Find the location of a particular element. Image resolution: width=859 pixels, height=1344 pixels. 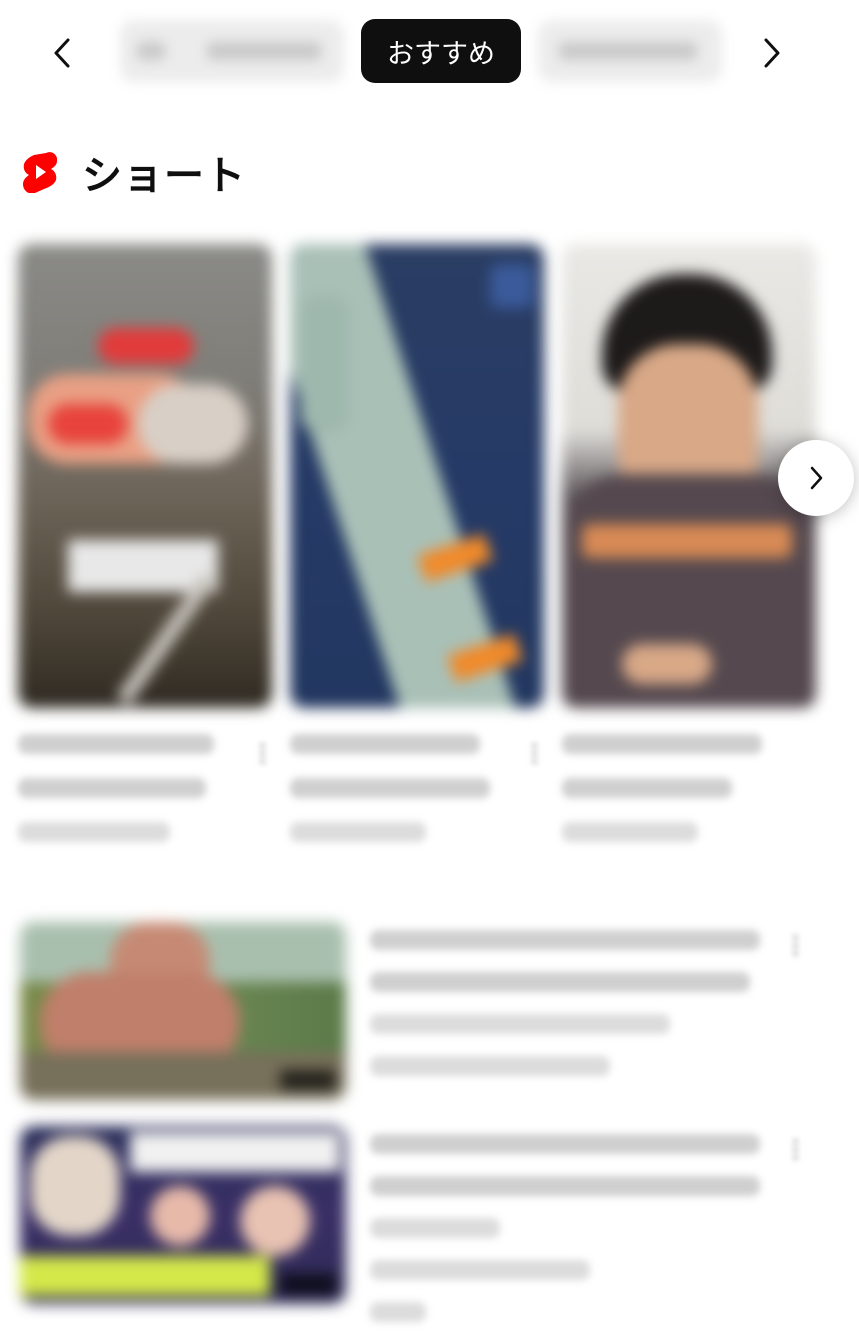

chips-scroll-right-button is located at coordinates (771, 53).